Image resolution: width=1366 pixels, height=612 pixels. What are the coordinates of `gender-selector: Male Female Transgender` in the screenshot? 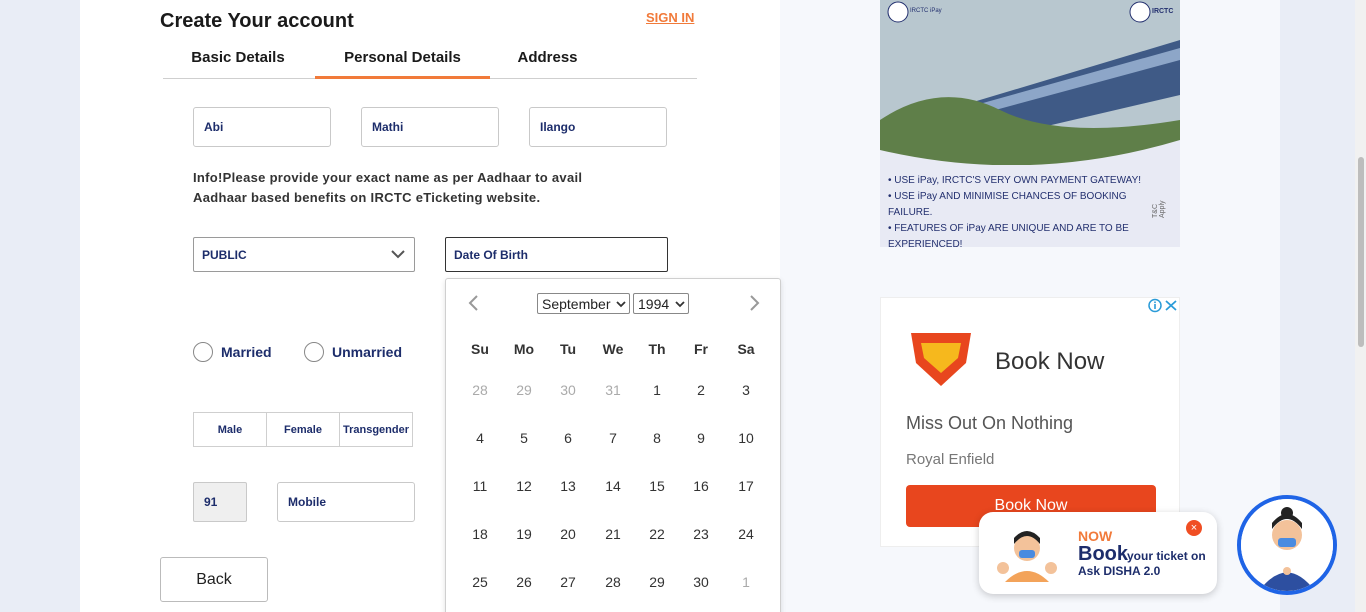 It's located at (303, 429).